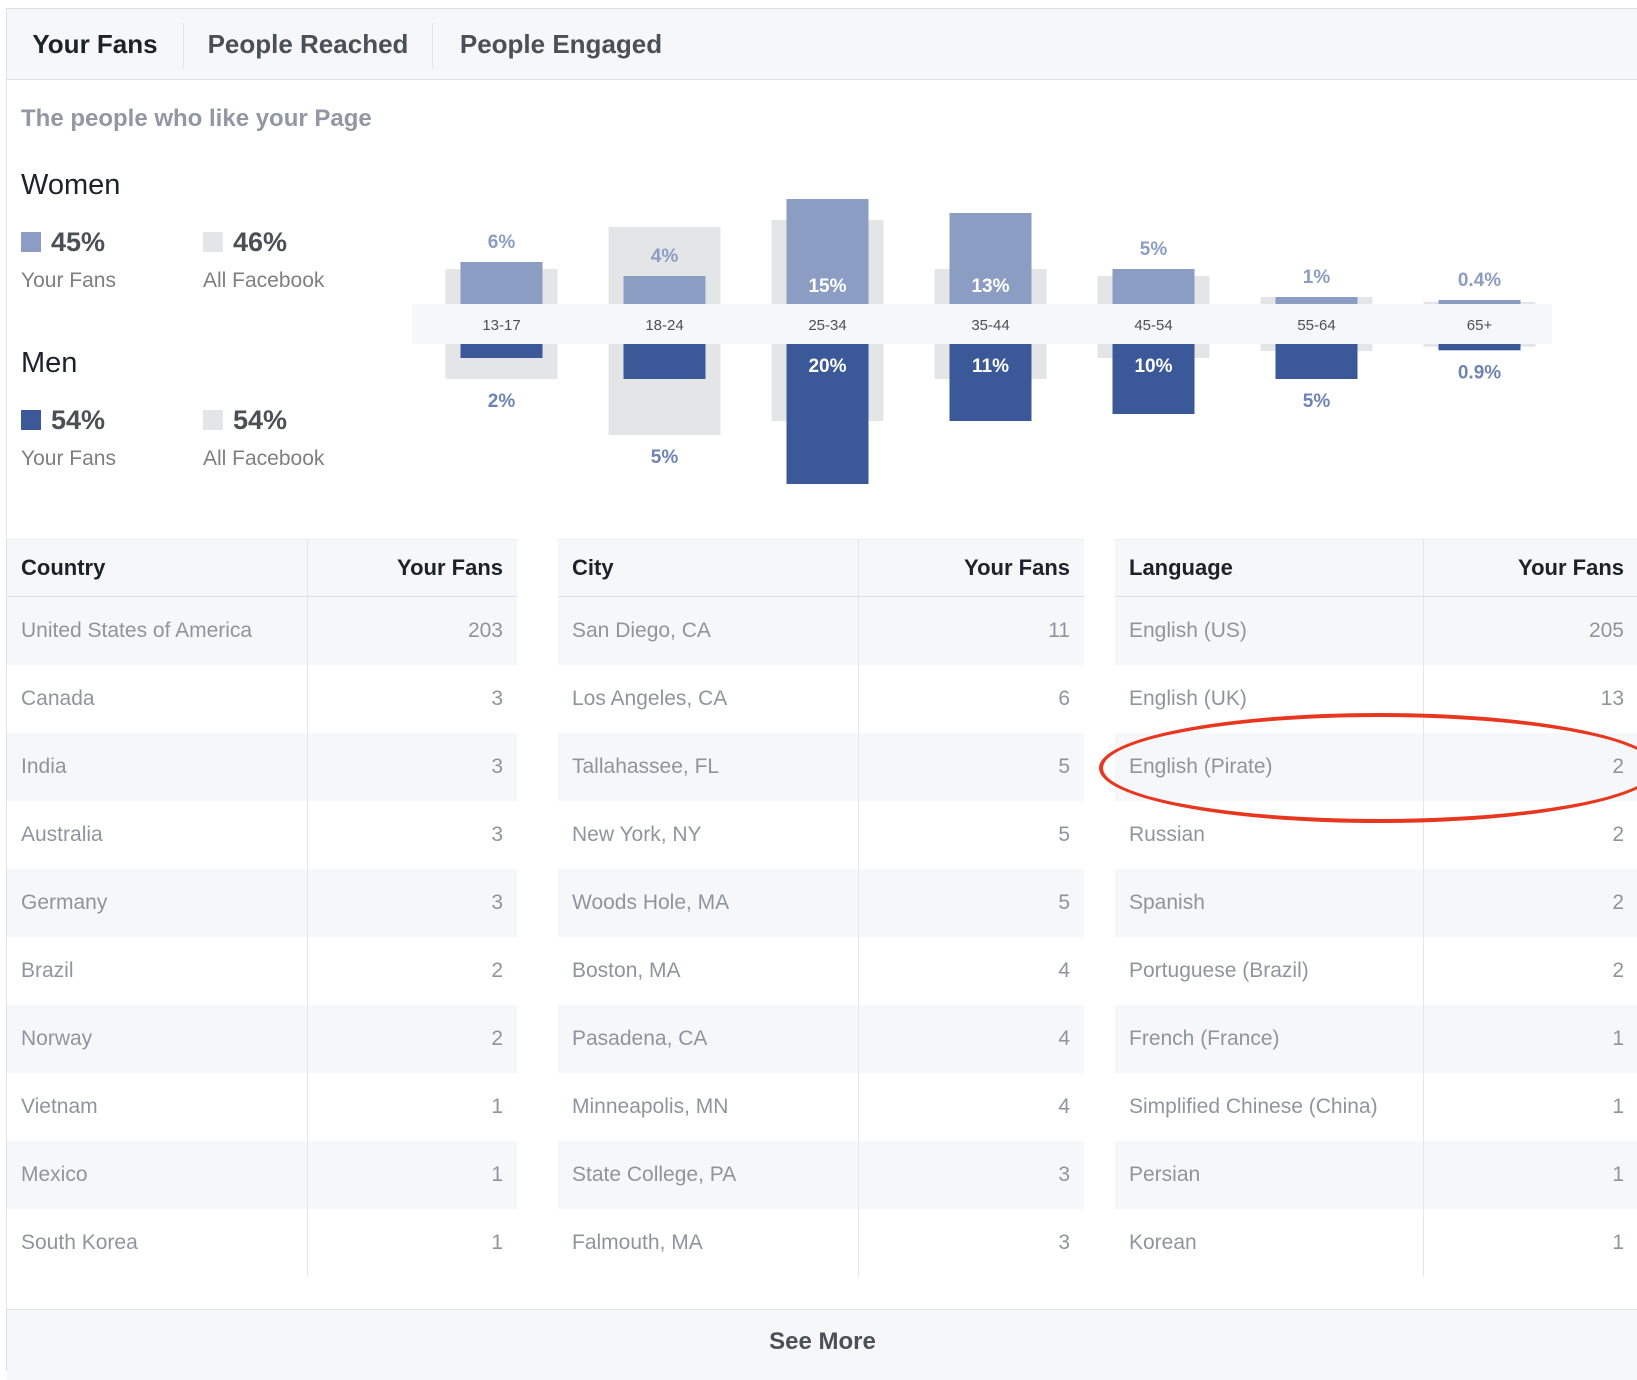  I want to click on city-column-header: City, so click(593, 568).